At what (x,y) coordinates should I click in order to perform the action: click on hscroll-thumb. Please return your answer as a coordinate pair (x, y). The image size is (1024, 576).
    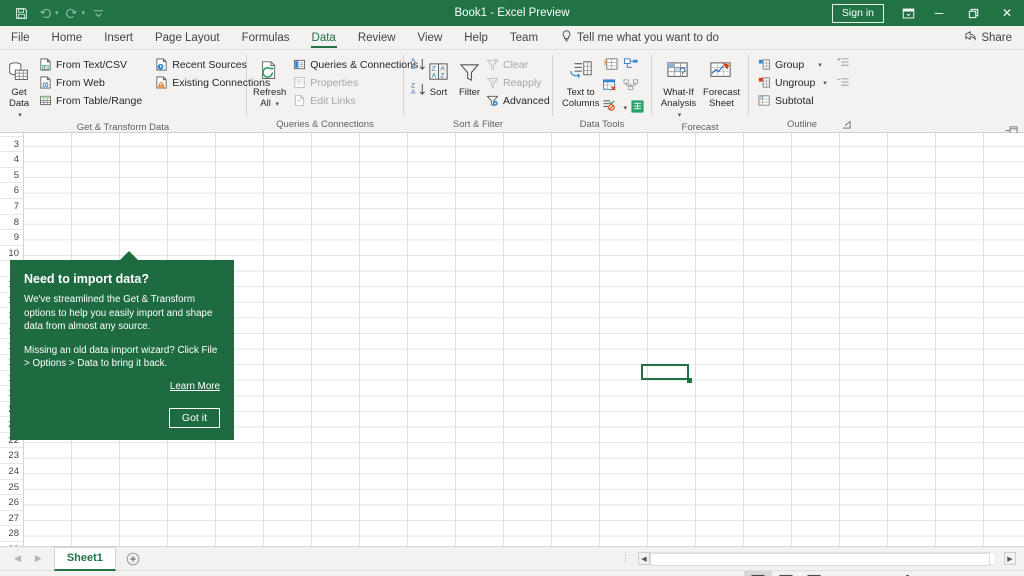
    Looking at the image, I should click on (820, 559).